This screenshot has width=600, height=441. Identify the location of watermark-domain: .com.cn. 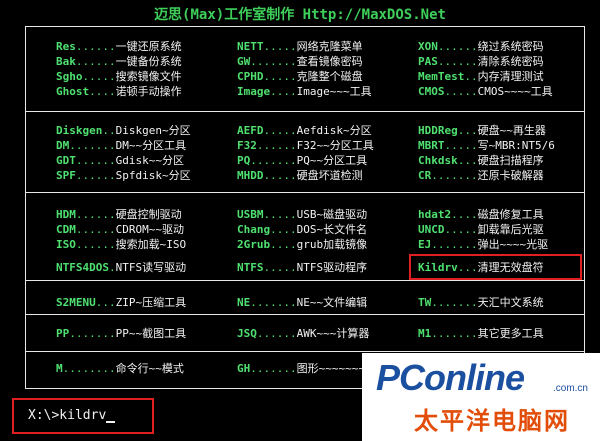
(570, 388).